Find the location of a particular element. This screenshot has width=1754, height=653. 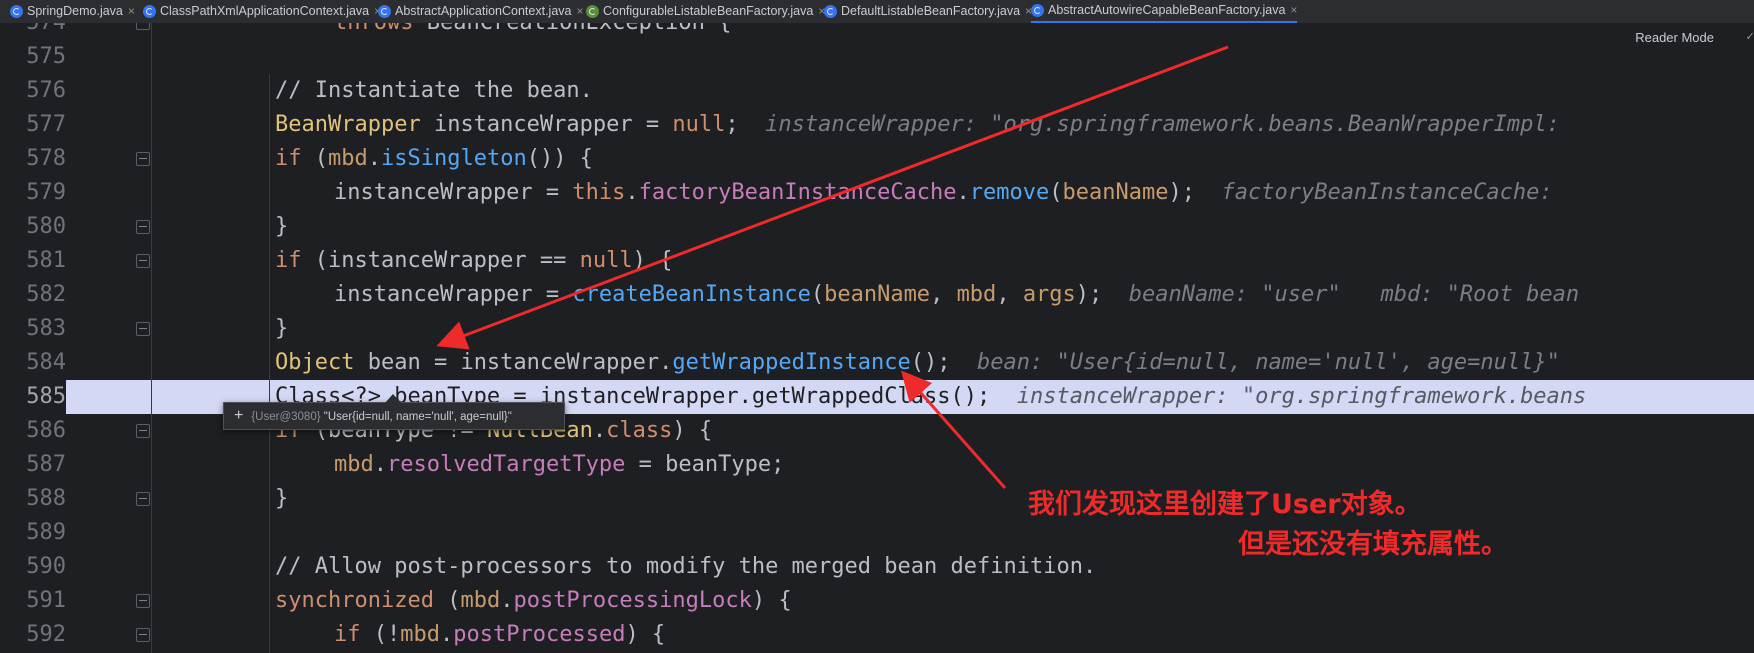

annotation-text-line1: 我们发现这里创建了User对象。 is located at coordinates (1225, 504).